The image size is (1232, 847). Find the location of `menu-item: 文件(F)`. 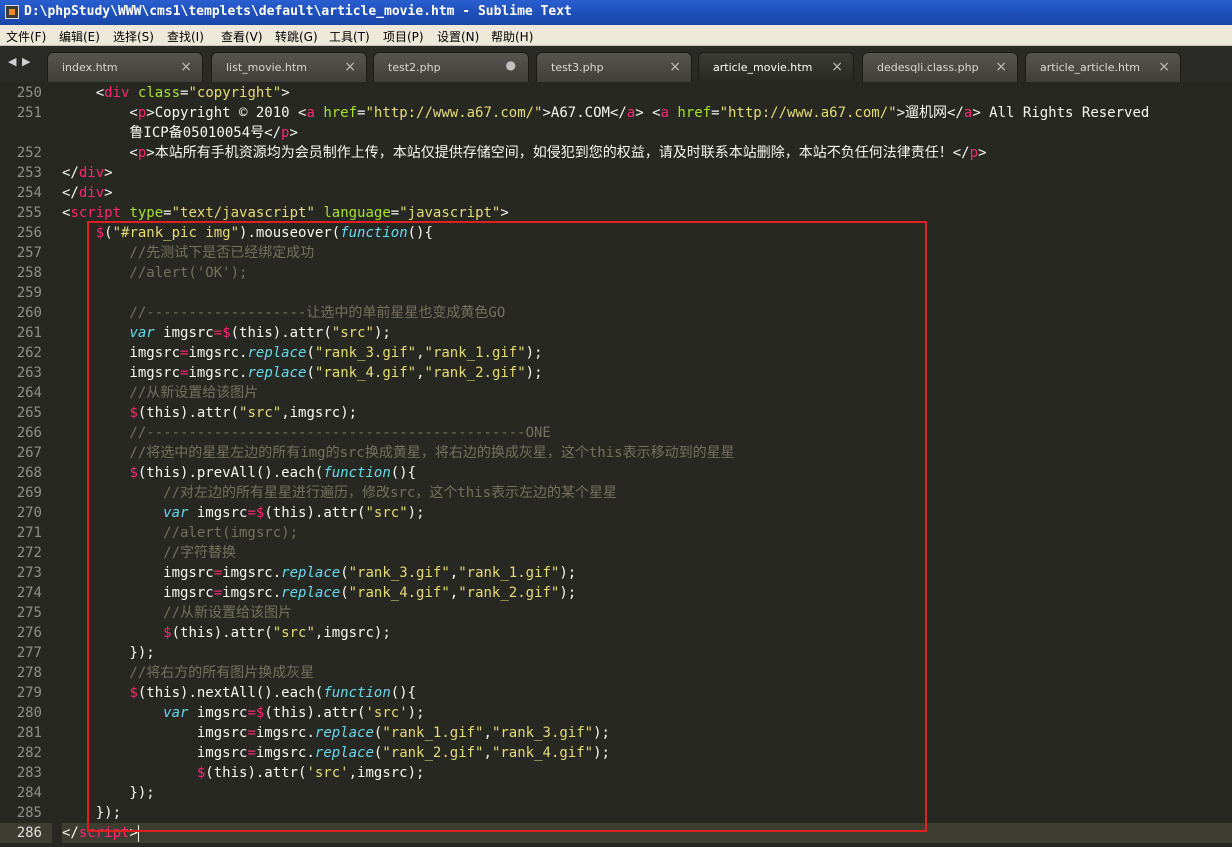

menu-item: 文件(F) is located at coordinates (26, 36).